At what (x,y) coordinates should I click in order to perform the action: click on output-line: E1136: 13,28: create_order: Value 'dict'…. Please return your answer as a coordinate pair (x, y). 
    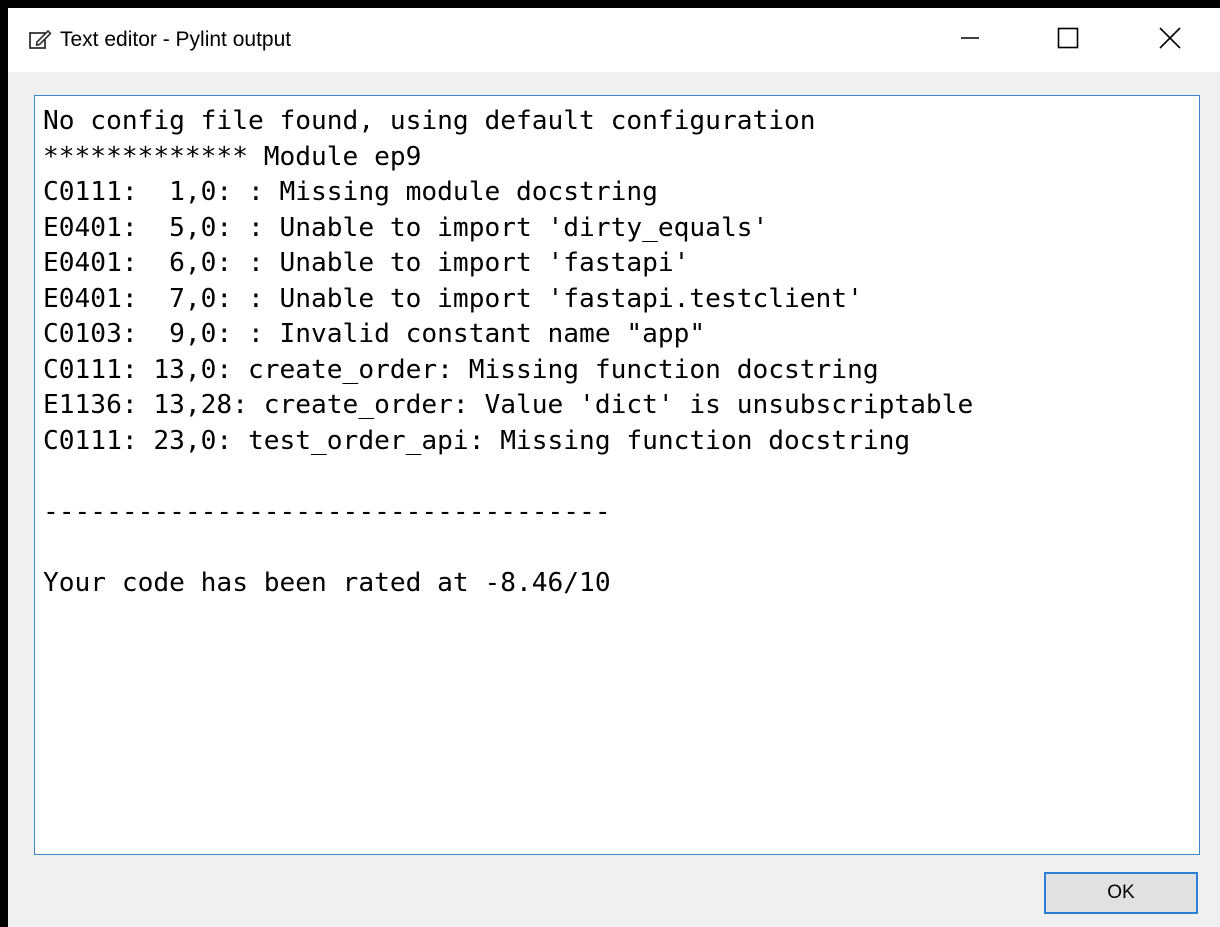
    Looking at the image, I should click on (508, 405).